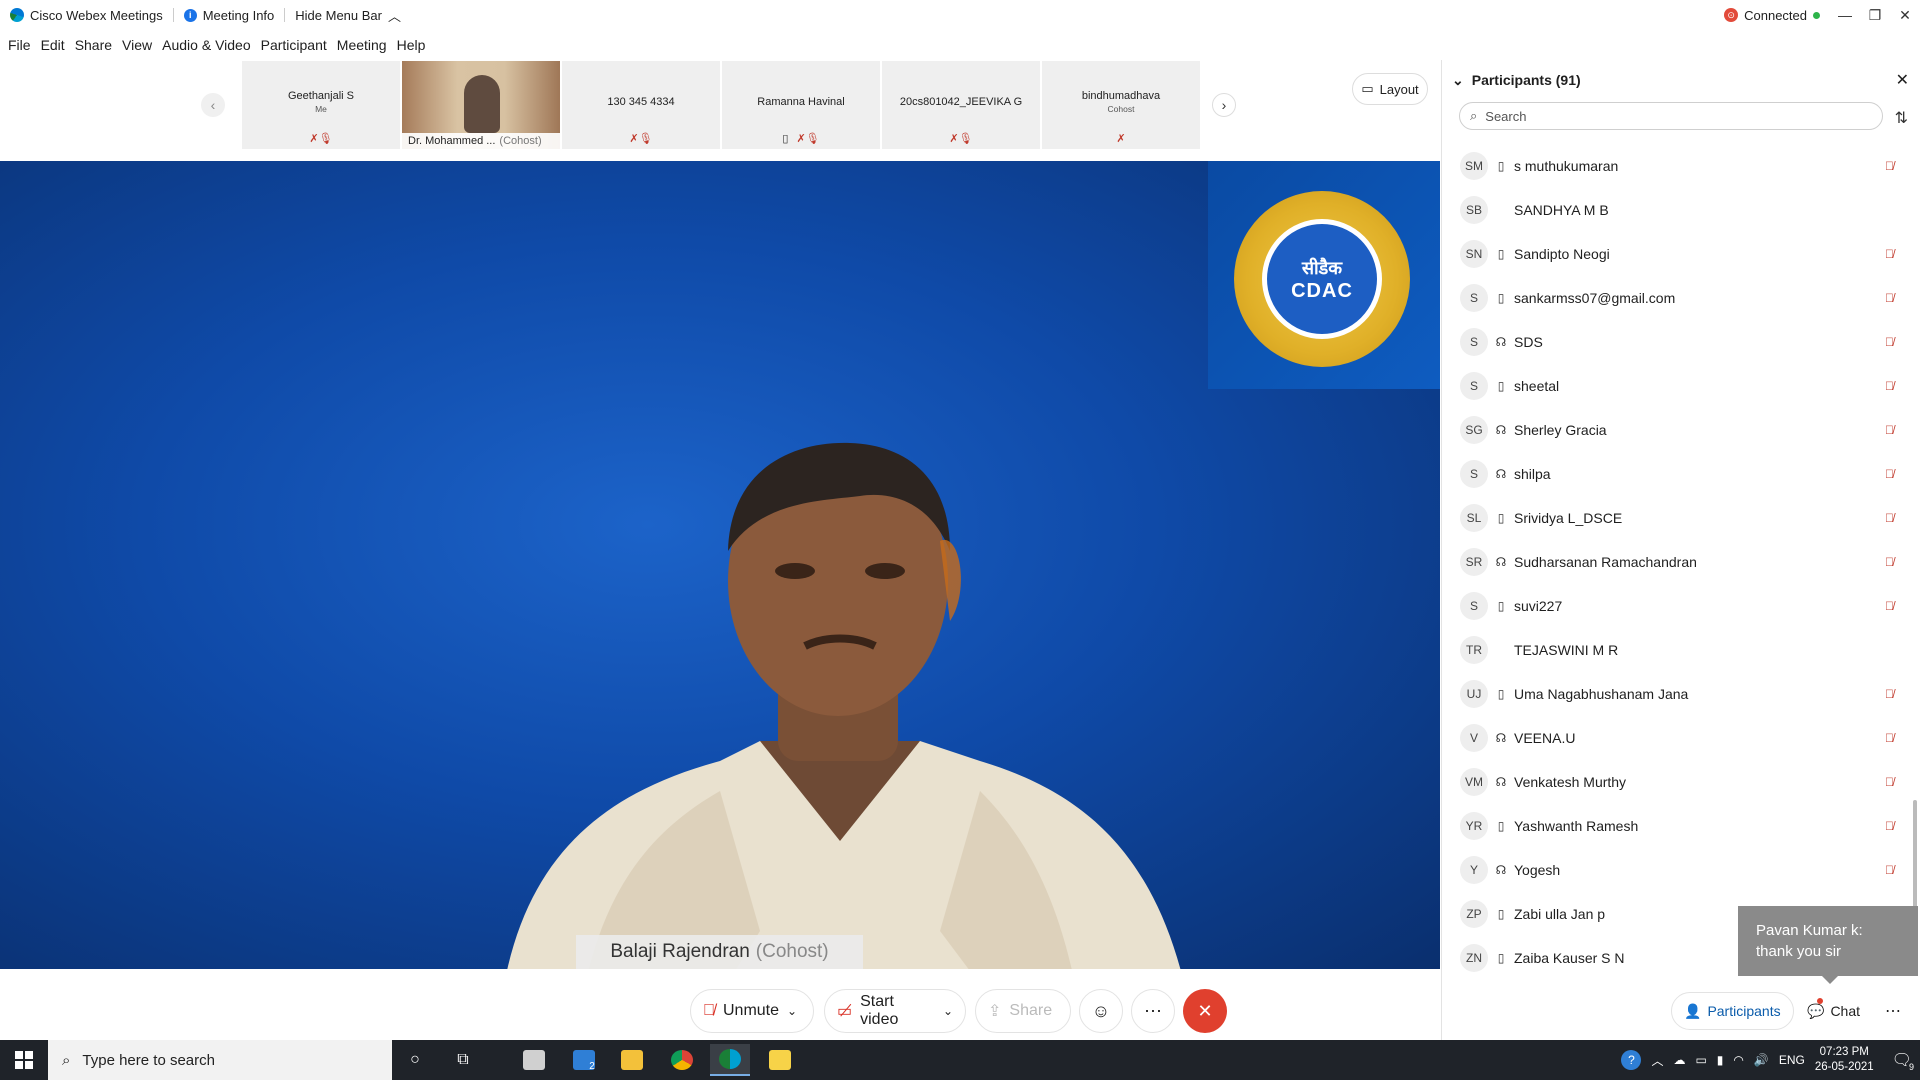 The image size is (1920, 1080). What do you see at coordinates (1720, 1060) in the screenshot?
I see `battery-icon: ▮` at bounding box center [1720, 1060].